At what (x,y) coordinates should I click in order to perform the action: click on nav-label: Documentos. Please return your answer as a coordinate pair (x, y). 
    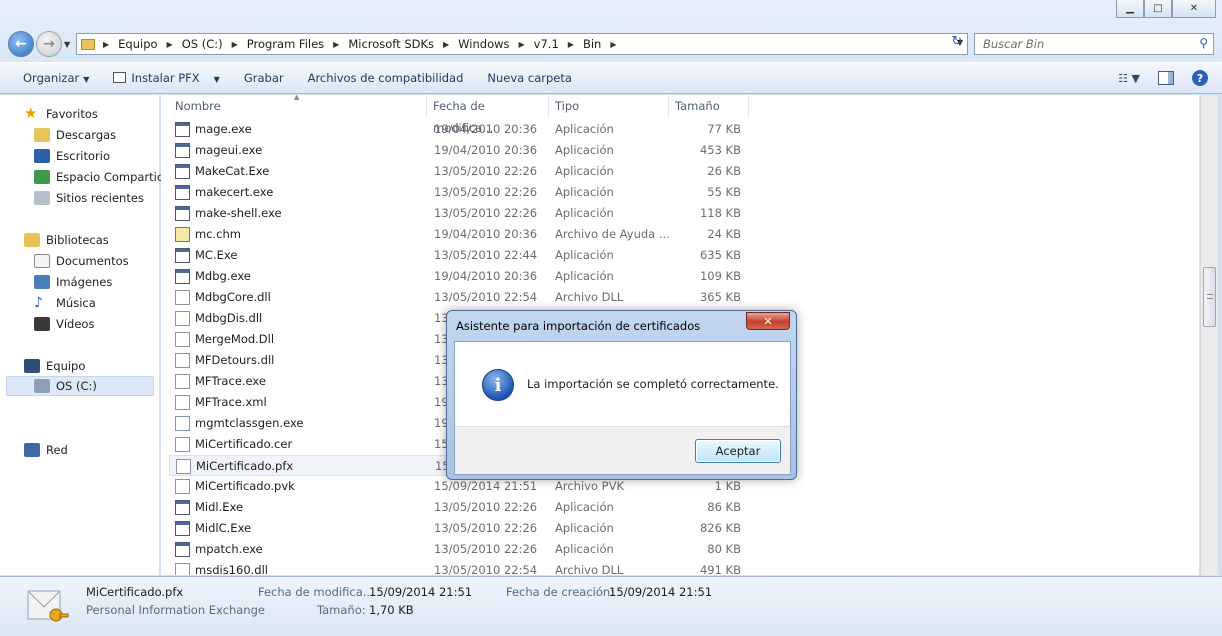
    Looking at the image, I should click on (92, 261).